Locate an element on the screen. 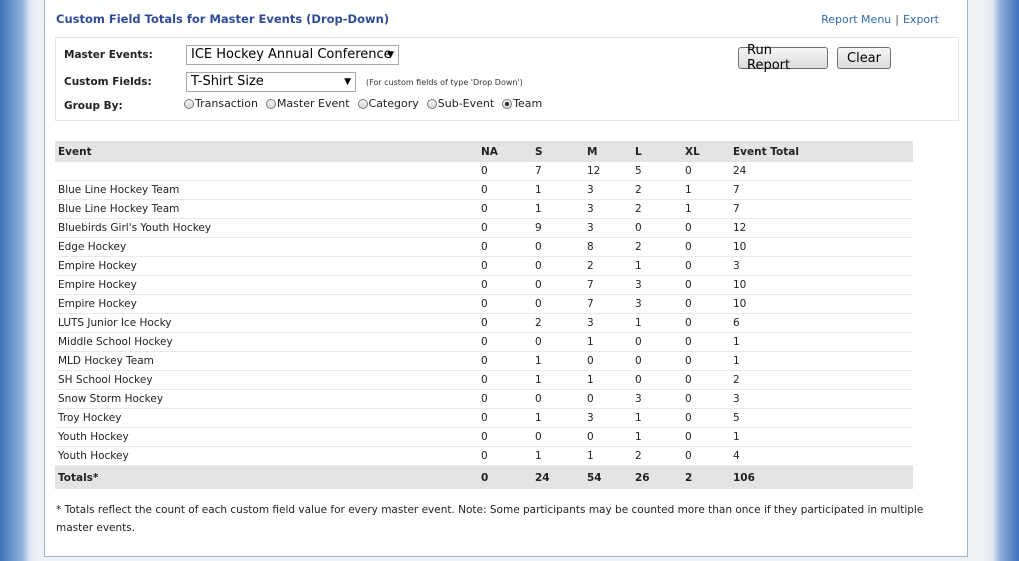 Image resolution: width=1019 pixels, height=561 pixels. radio-team is located at coordinates (507, 103).